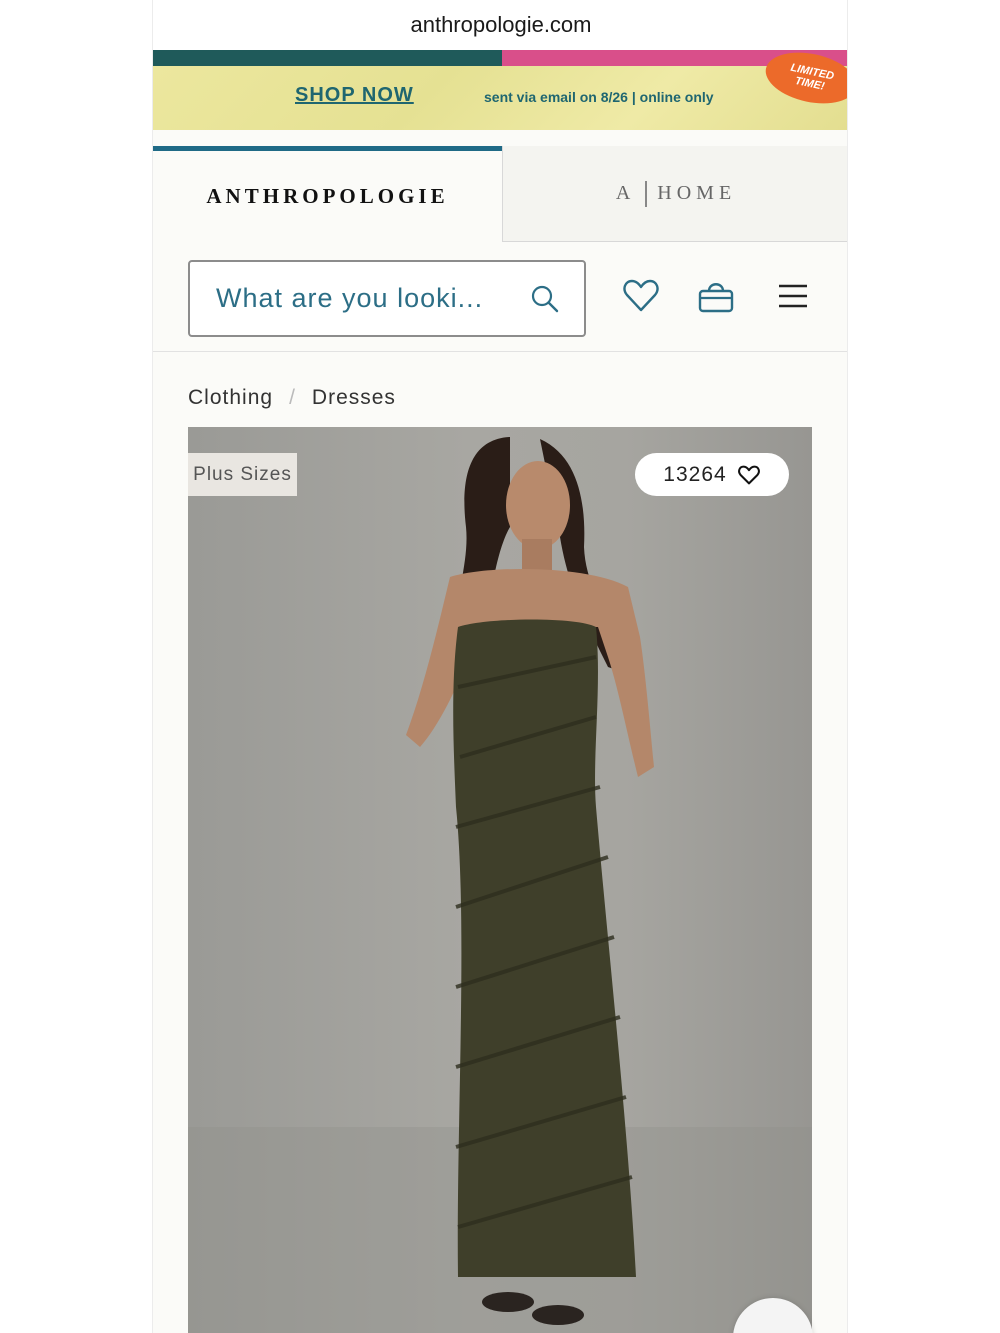 This screenshot has width=1000, height=1333. I want to click on breadcrumb: Clothing / Dresses, so click(292, 398).